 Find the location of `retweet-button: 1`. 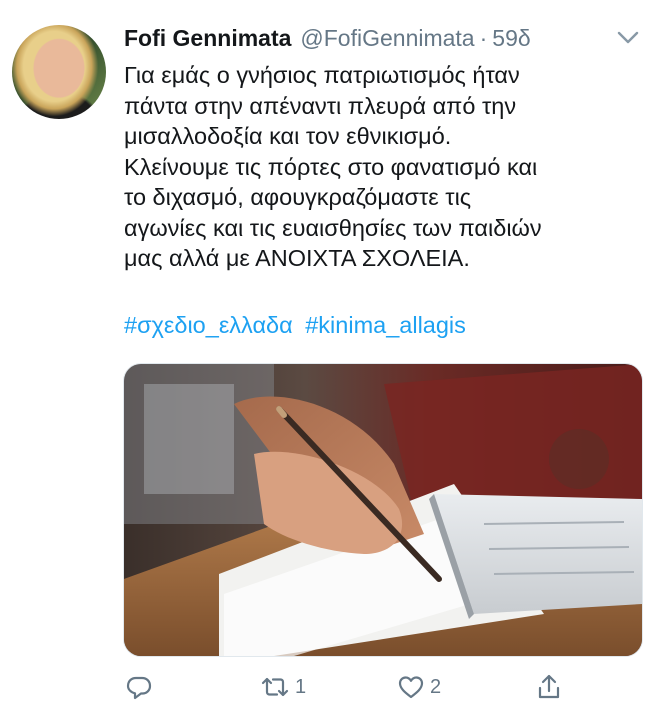

retweet-button: 1 is located at coordinates (282, 687).